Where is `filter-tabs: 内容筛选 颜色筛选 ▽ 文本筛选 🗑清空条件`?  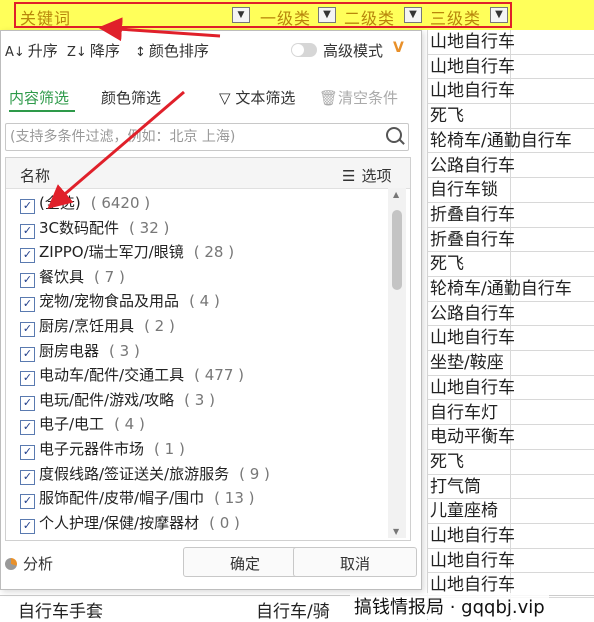 filter-tabs: 内容筛选 颜色筛选 ▽ 文本筛选 🗑清空条件 is located at coordinates (211, 96).